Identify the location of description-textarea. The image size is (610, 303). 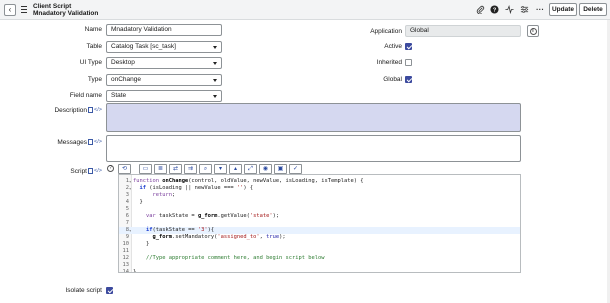
(313, 117).